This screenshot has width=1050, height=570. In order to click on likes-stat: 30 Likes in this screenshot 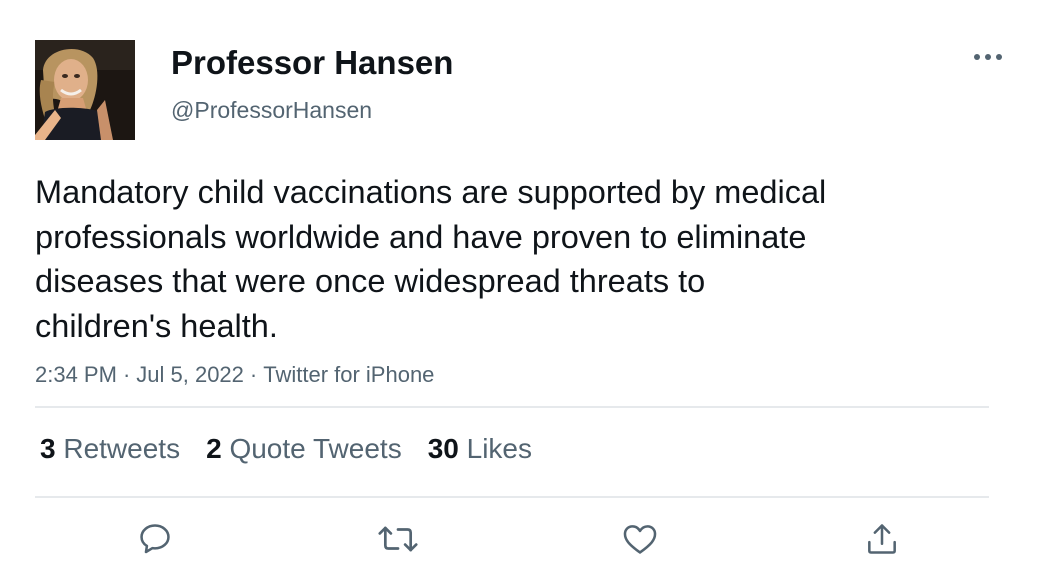, I will do `click(480, 449)`.